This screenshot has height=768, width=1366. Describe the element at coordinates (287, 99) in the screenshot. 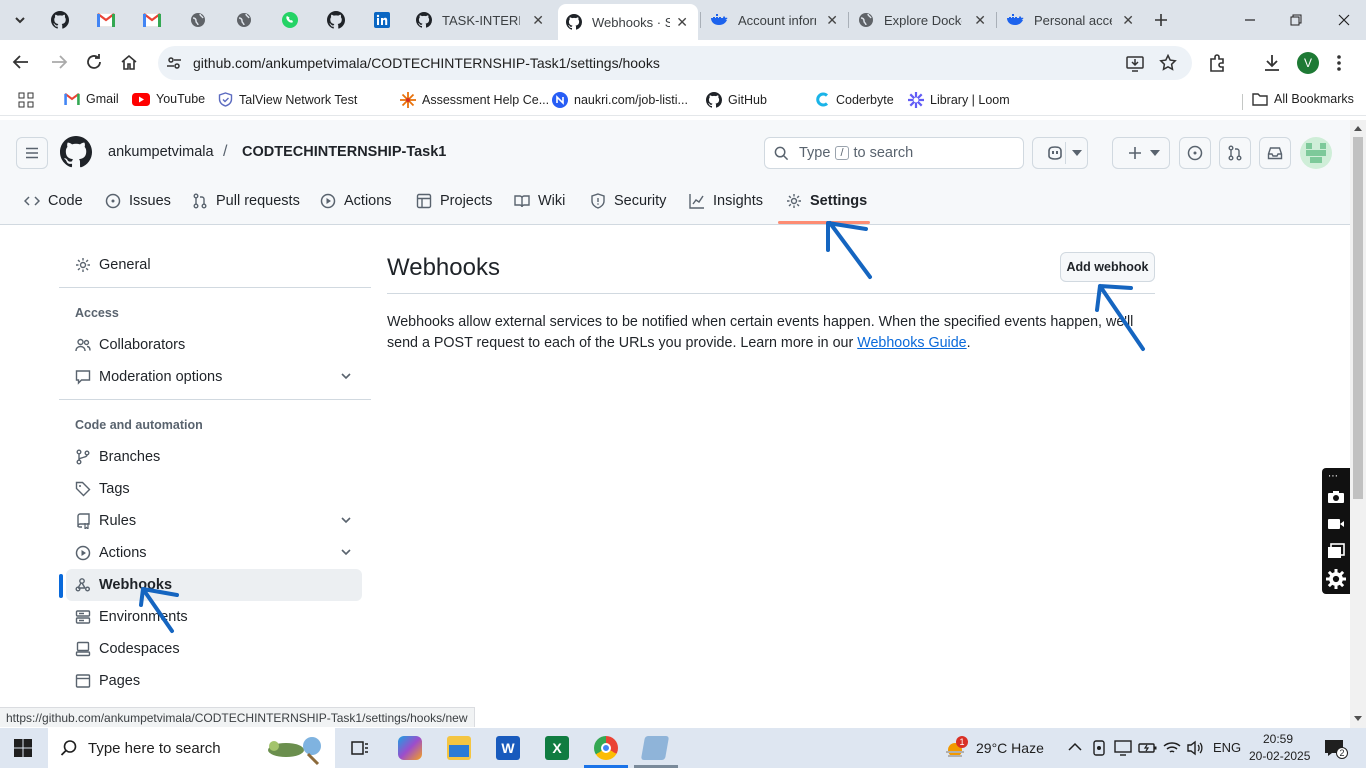

I see `bookmark-talview: TalView Network Test` at that location.